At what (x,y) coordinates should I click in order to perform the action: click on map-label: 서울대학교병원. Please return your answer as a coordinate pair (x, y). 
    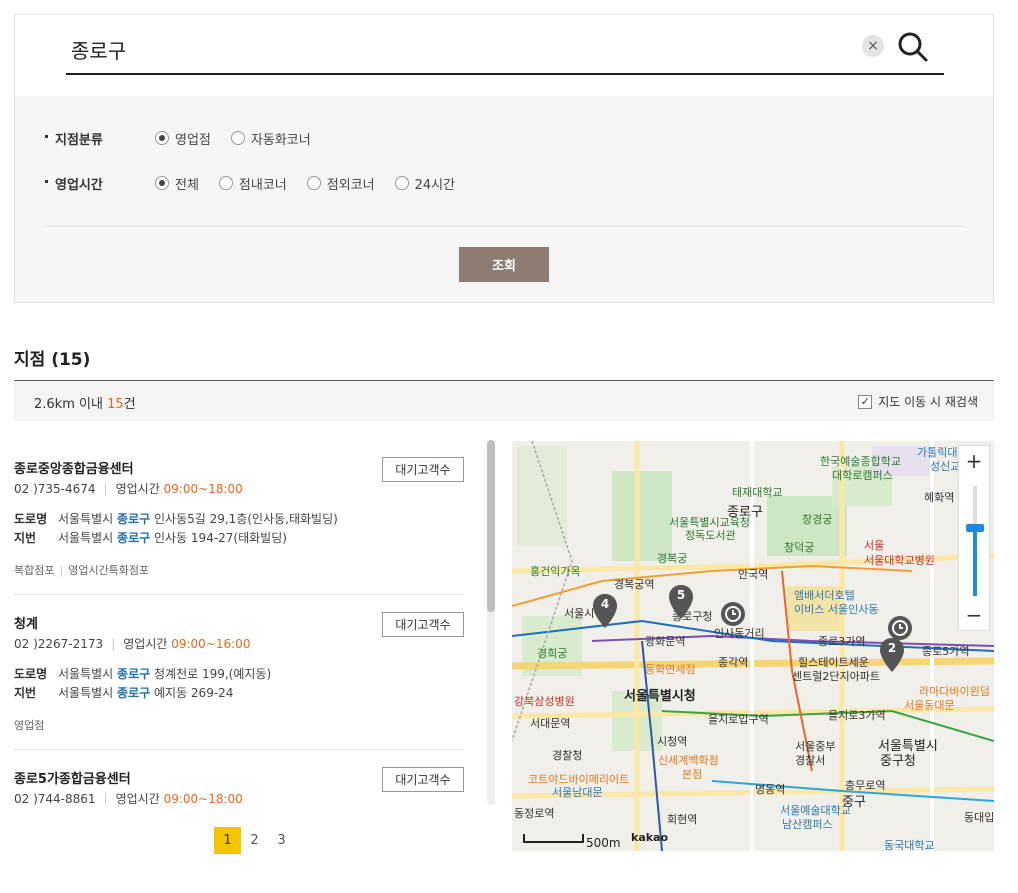
    Looking at the image, I should click on (899, 560).